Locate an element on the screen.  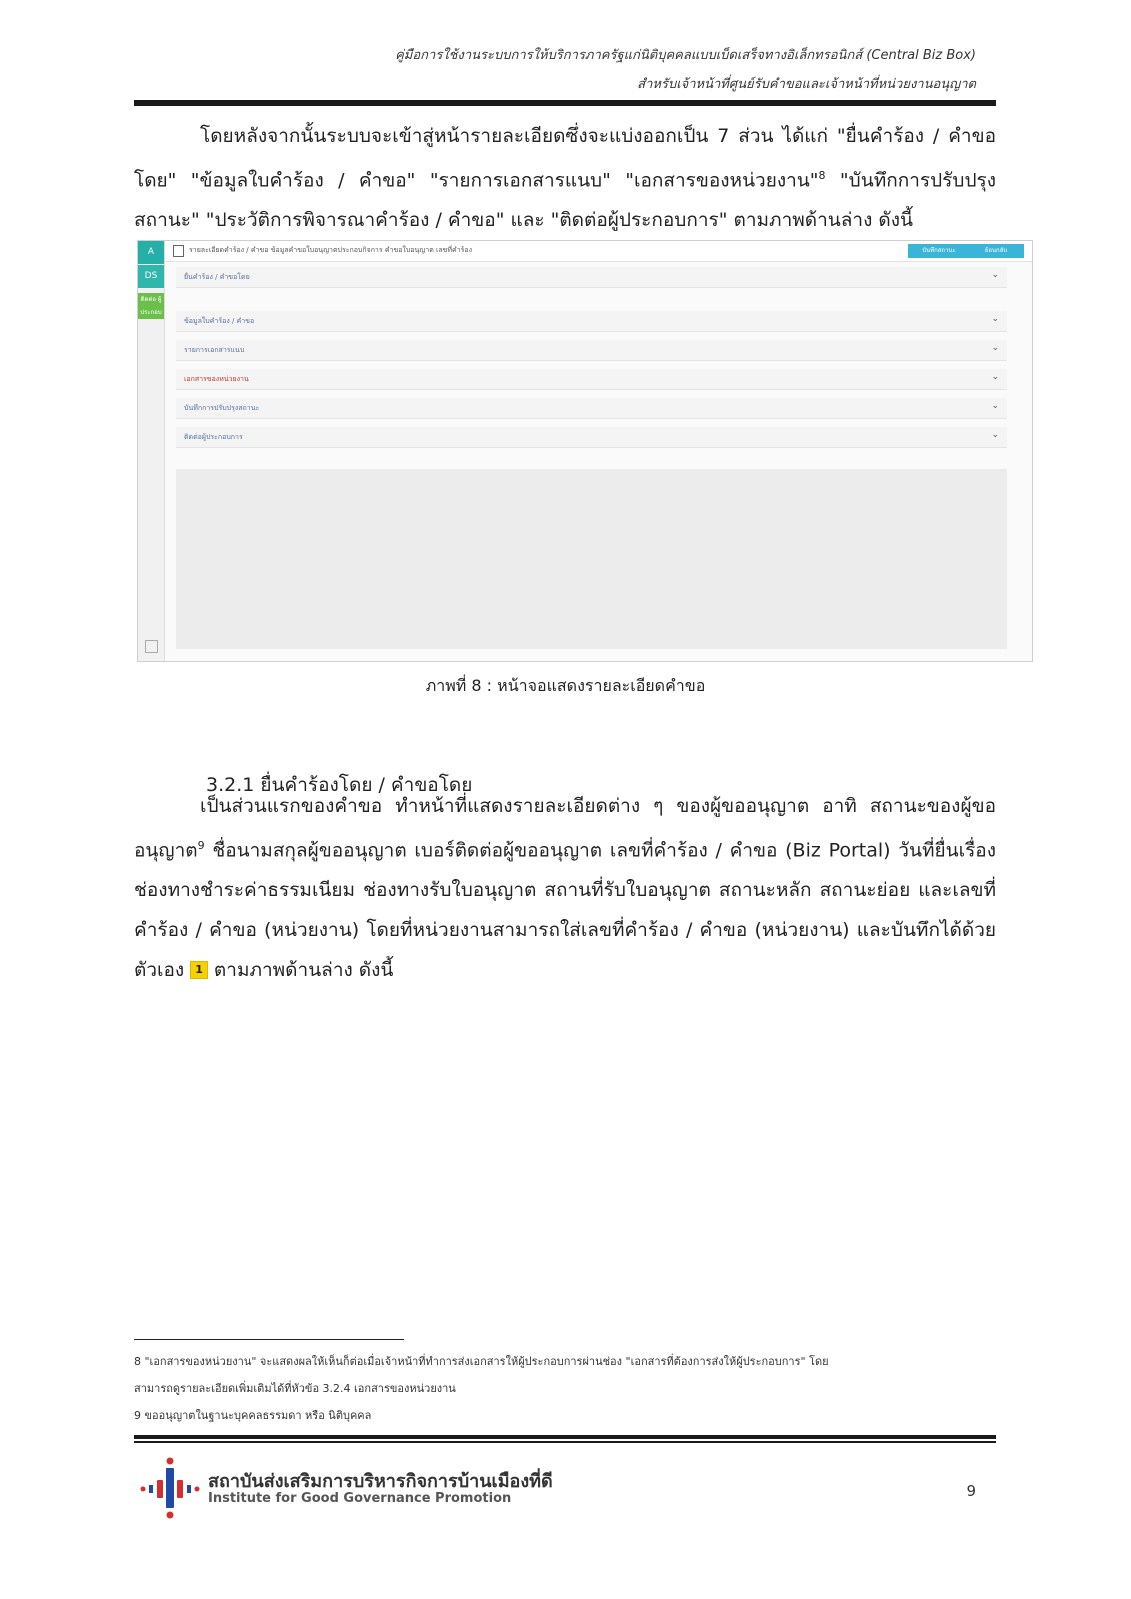
section-agency-documents: เอกสารของหน่วยงาน ⌄ is located at coordinates (591, 379).